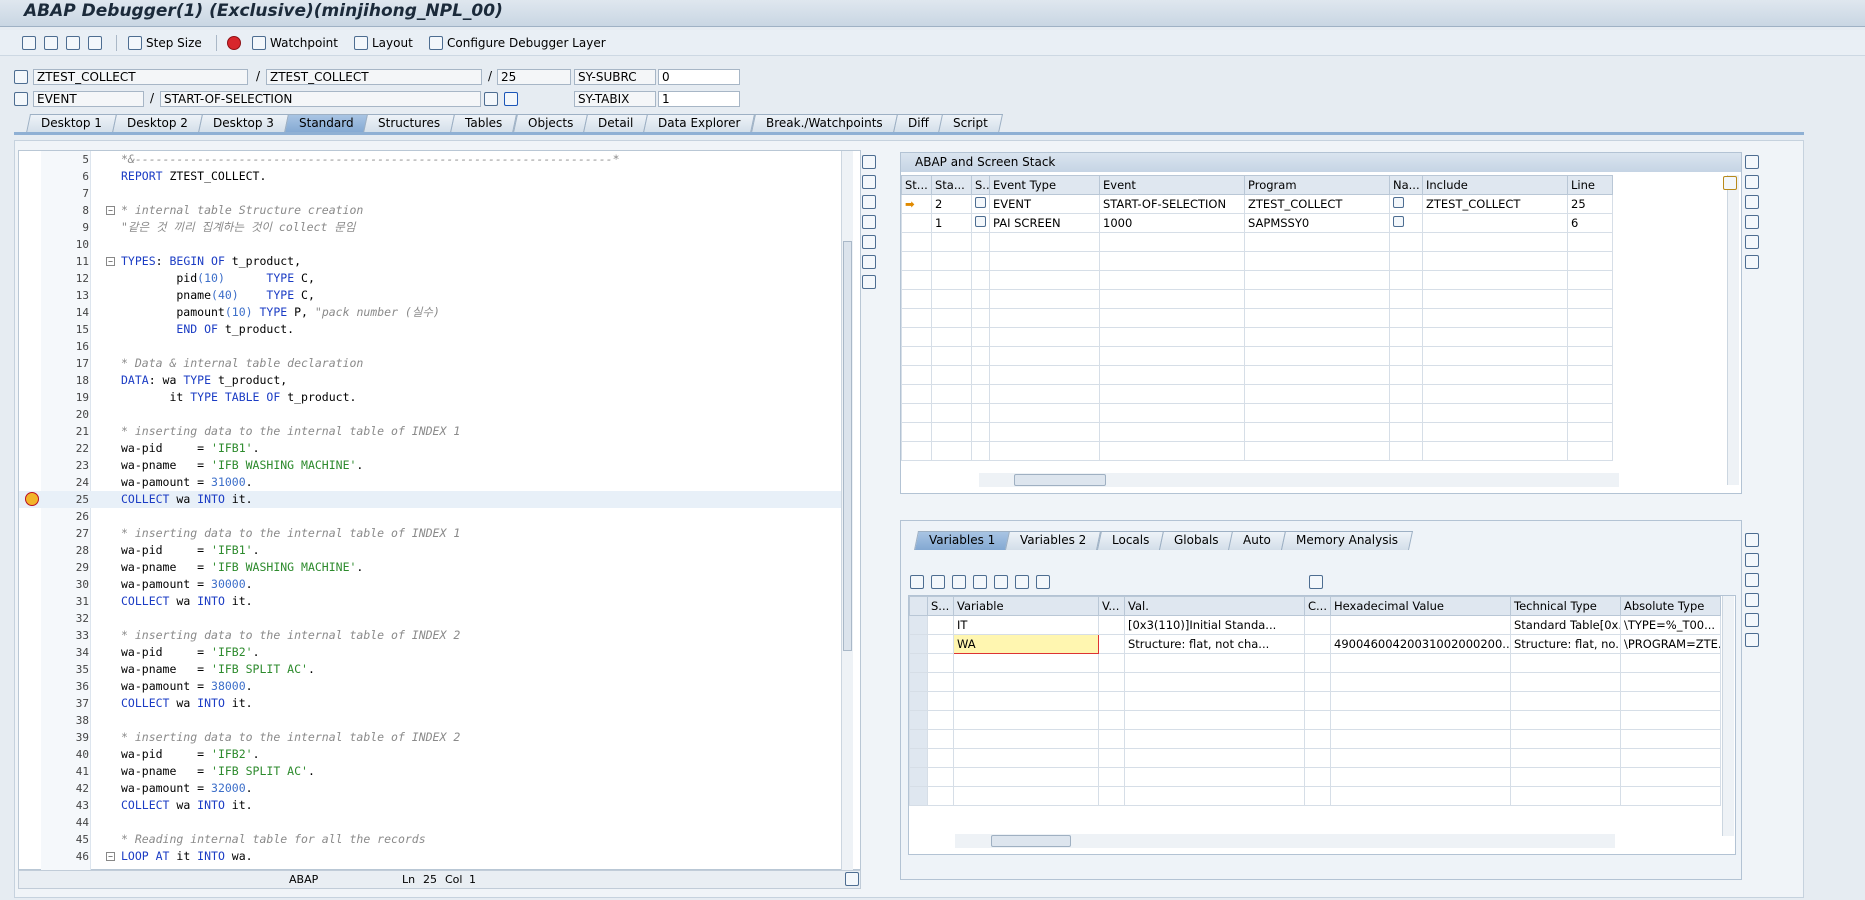  I want to click on stack-hscrollbar, so click(1299, 480).